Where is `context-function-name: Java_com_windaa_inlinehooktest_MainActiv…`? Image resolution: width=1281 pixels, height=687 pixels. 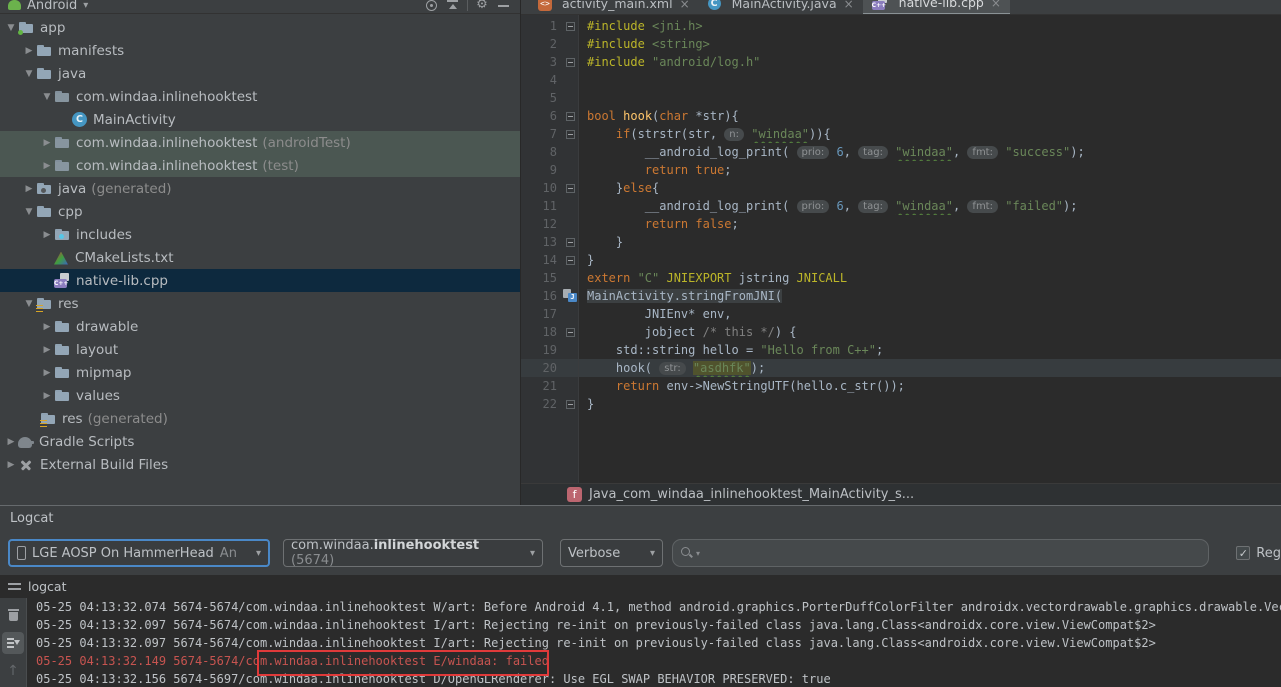
context-function-name: Java_com_windaa_inlinehooktest_MainActiv… is located at coordinates (751, 494).